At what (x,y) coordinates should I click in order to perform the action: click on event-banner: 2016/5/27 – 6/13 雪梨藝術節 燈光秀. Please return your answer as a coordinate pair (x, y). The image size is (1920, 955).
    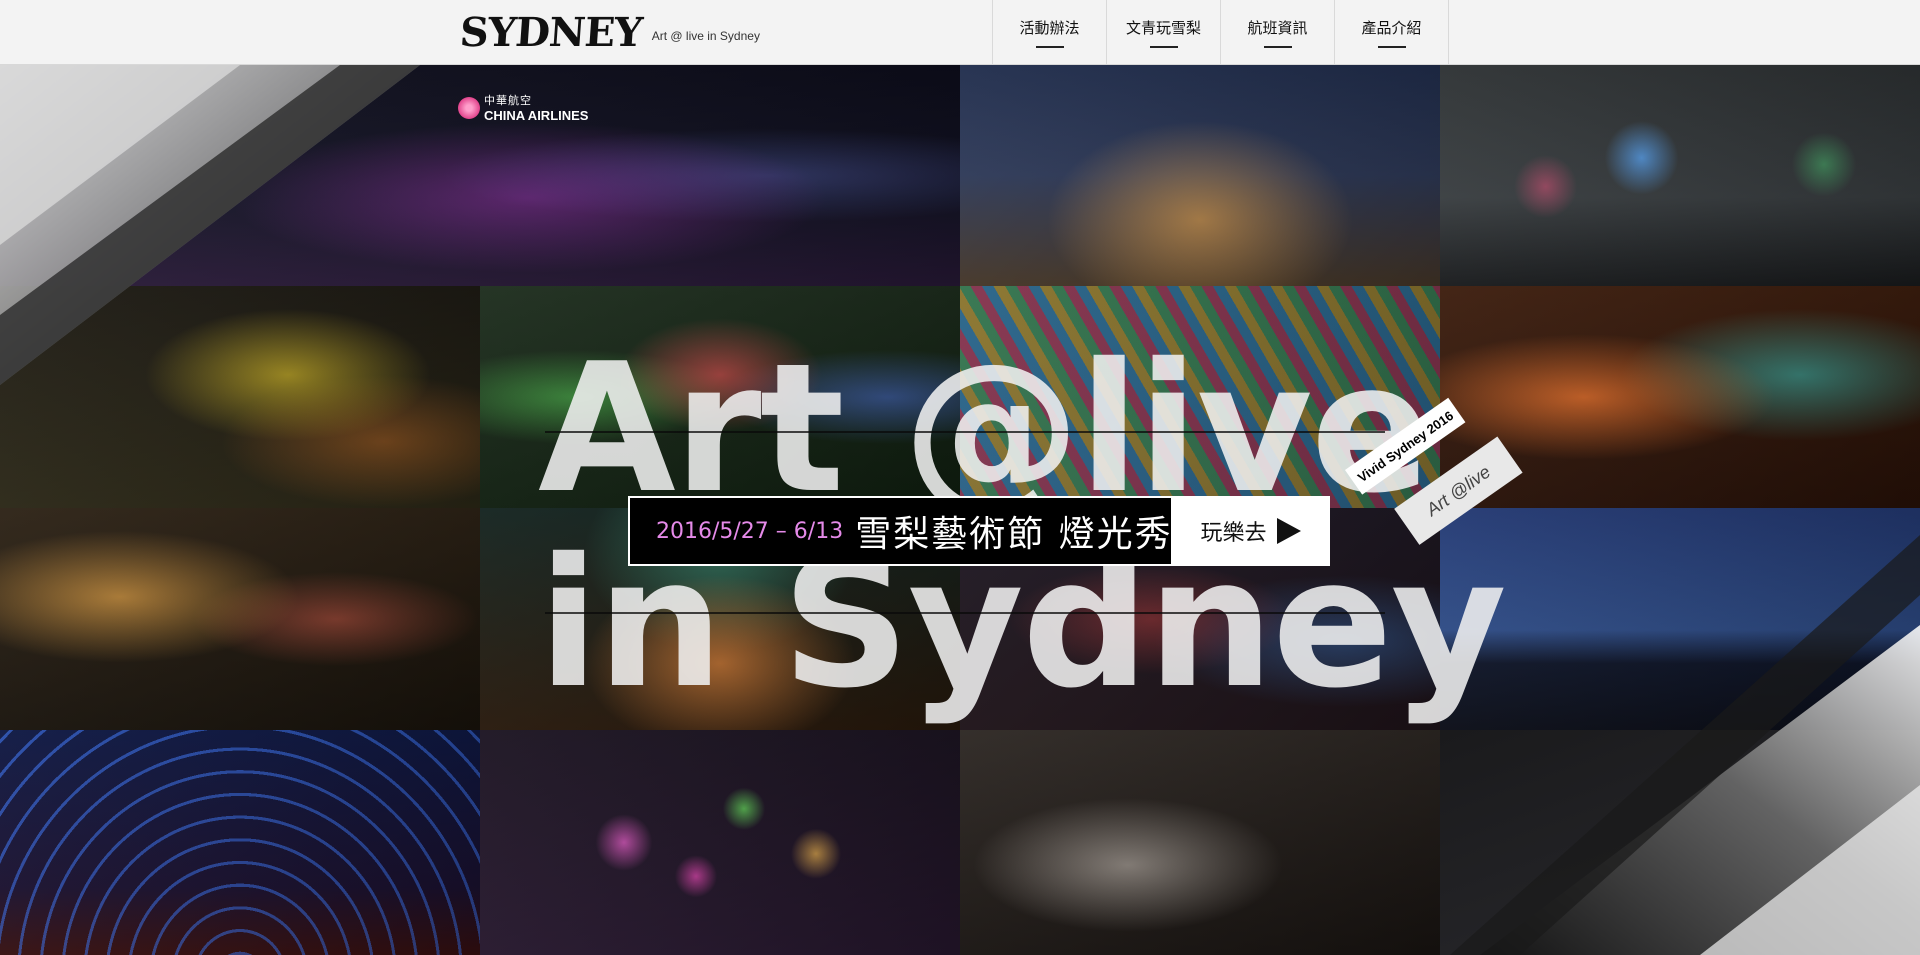
    Looking at the image, I should click on (901, 531).